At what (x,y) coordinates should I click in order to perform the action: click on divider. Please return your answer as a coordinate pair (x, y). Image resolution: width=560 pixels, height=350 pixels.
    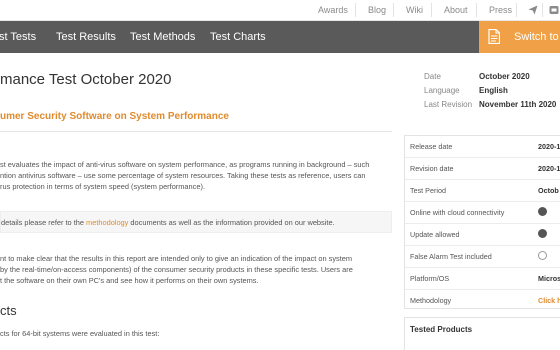
    Looking at the image, I should click on (196, 131).